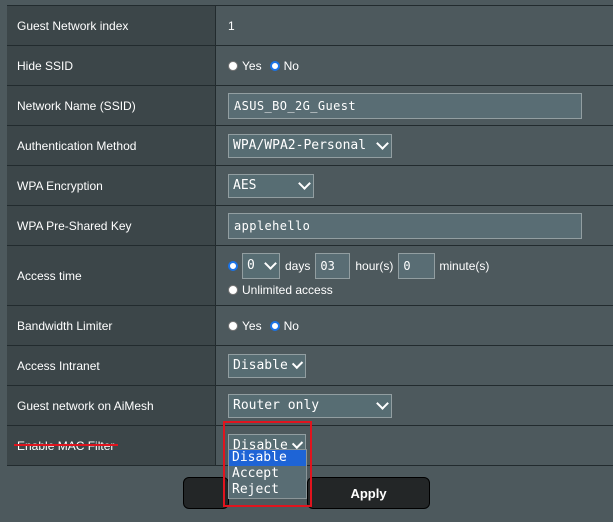  Describe the element at coordinates (287, 289) in the screenshot. I see `unlimited-access-label: Unlimited access` at that location.